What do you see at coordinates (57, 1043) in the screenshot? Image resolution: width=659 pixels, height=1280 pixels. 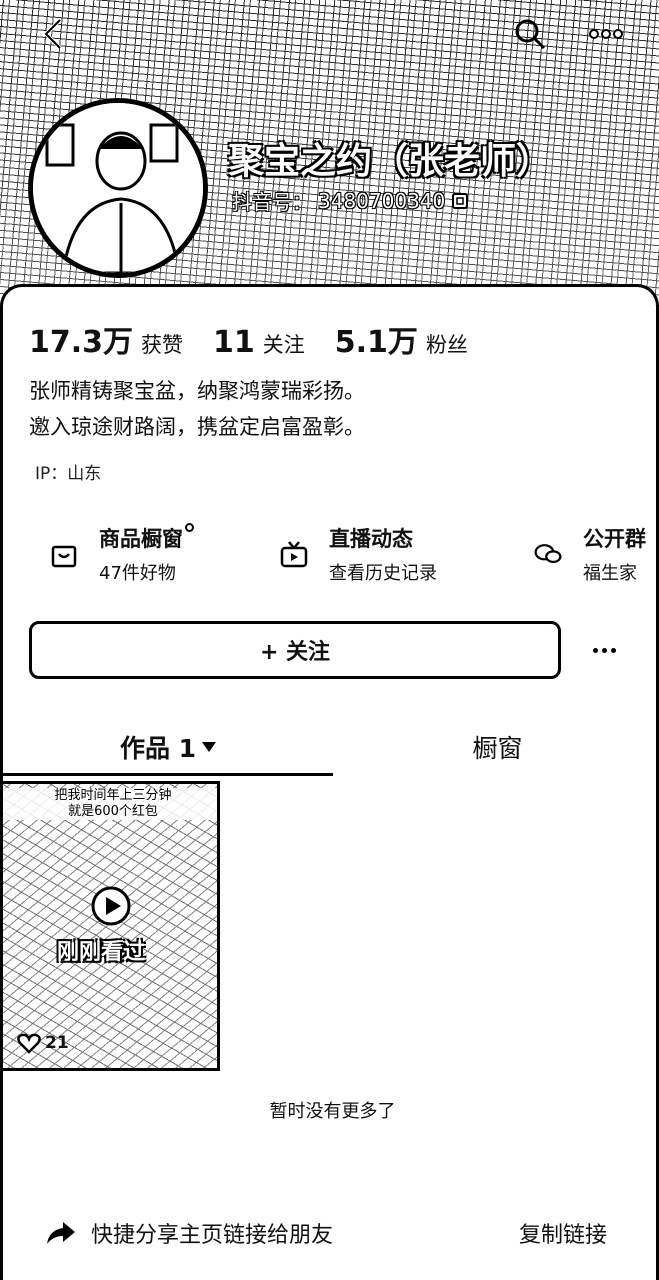 I see `likes-count: 21` at bounding box center [57, 1043].